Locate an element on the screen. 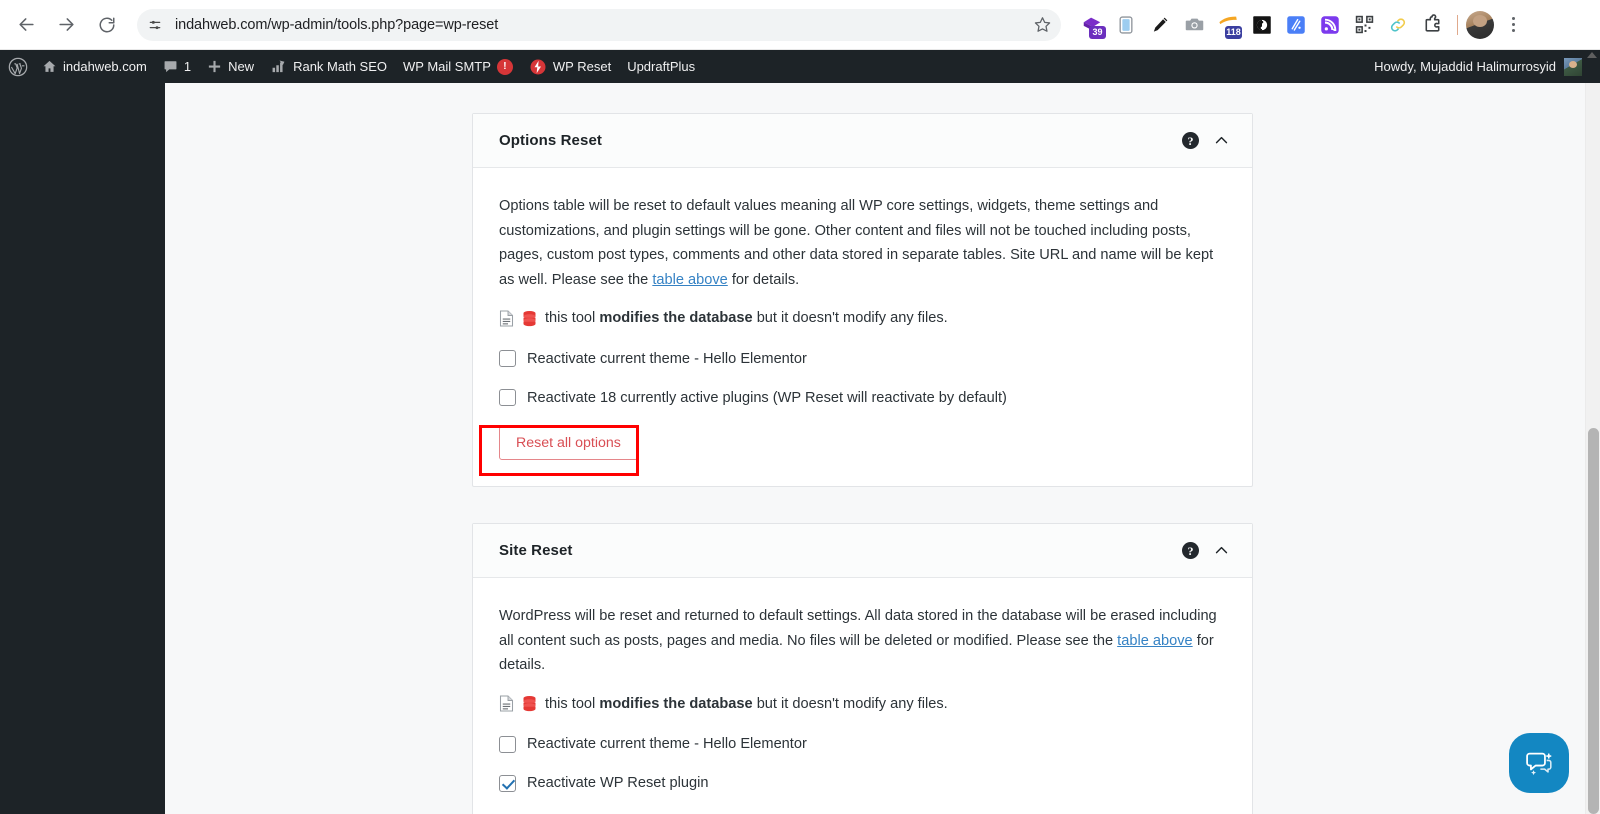 The width and height of the screenshot is (1600, 814). highlighter-extension-icon: 118 is located at coordinates (1228, 25).